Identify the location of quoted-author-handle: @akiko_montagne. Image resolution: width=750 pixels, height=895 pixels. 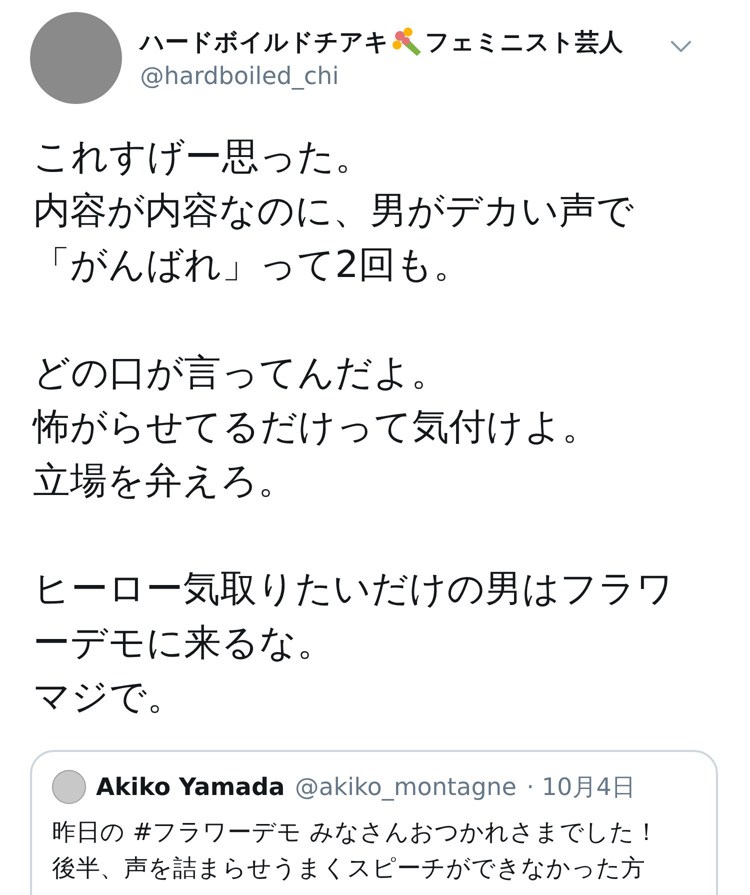
(405, 787).